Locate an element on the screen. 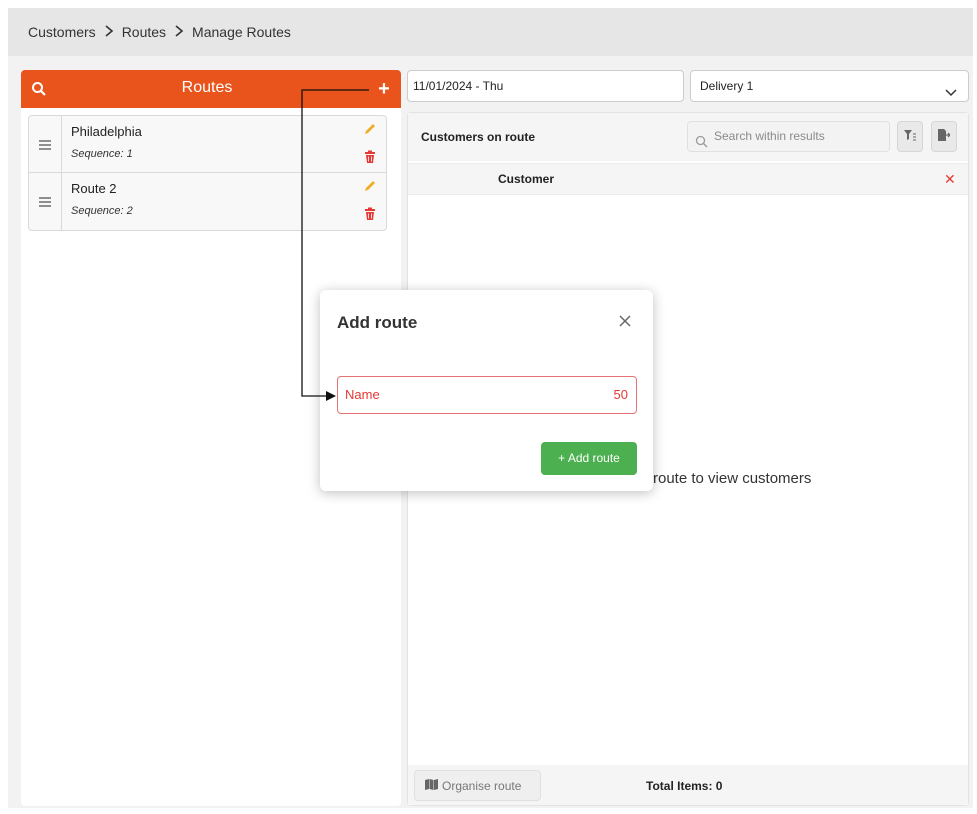  breadcrumb-customers: Customers is located at coordinates (62, 32).